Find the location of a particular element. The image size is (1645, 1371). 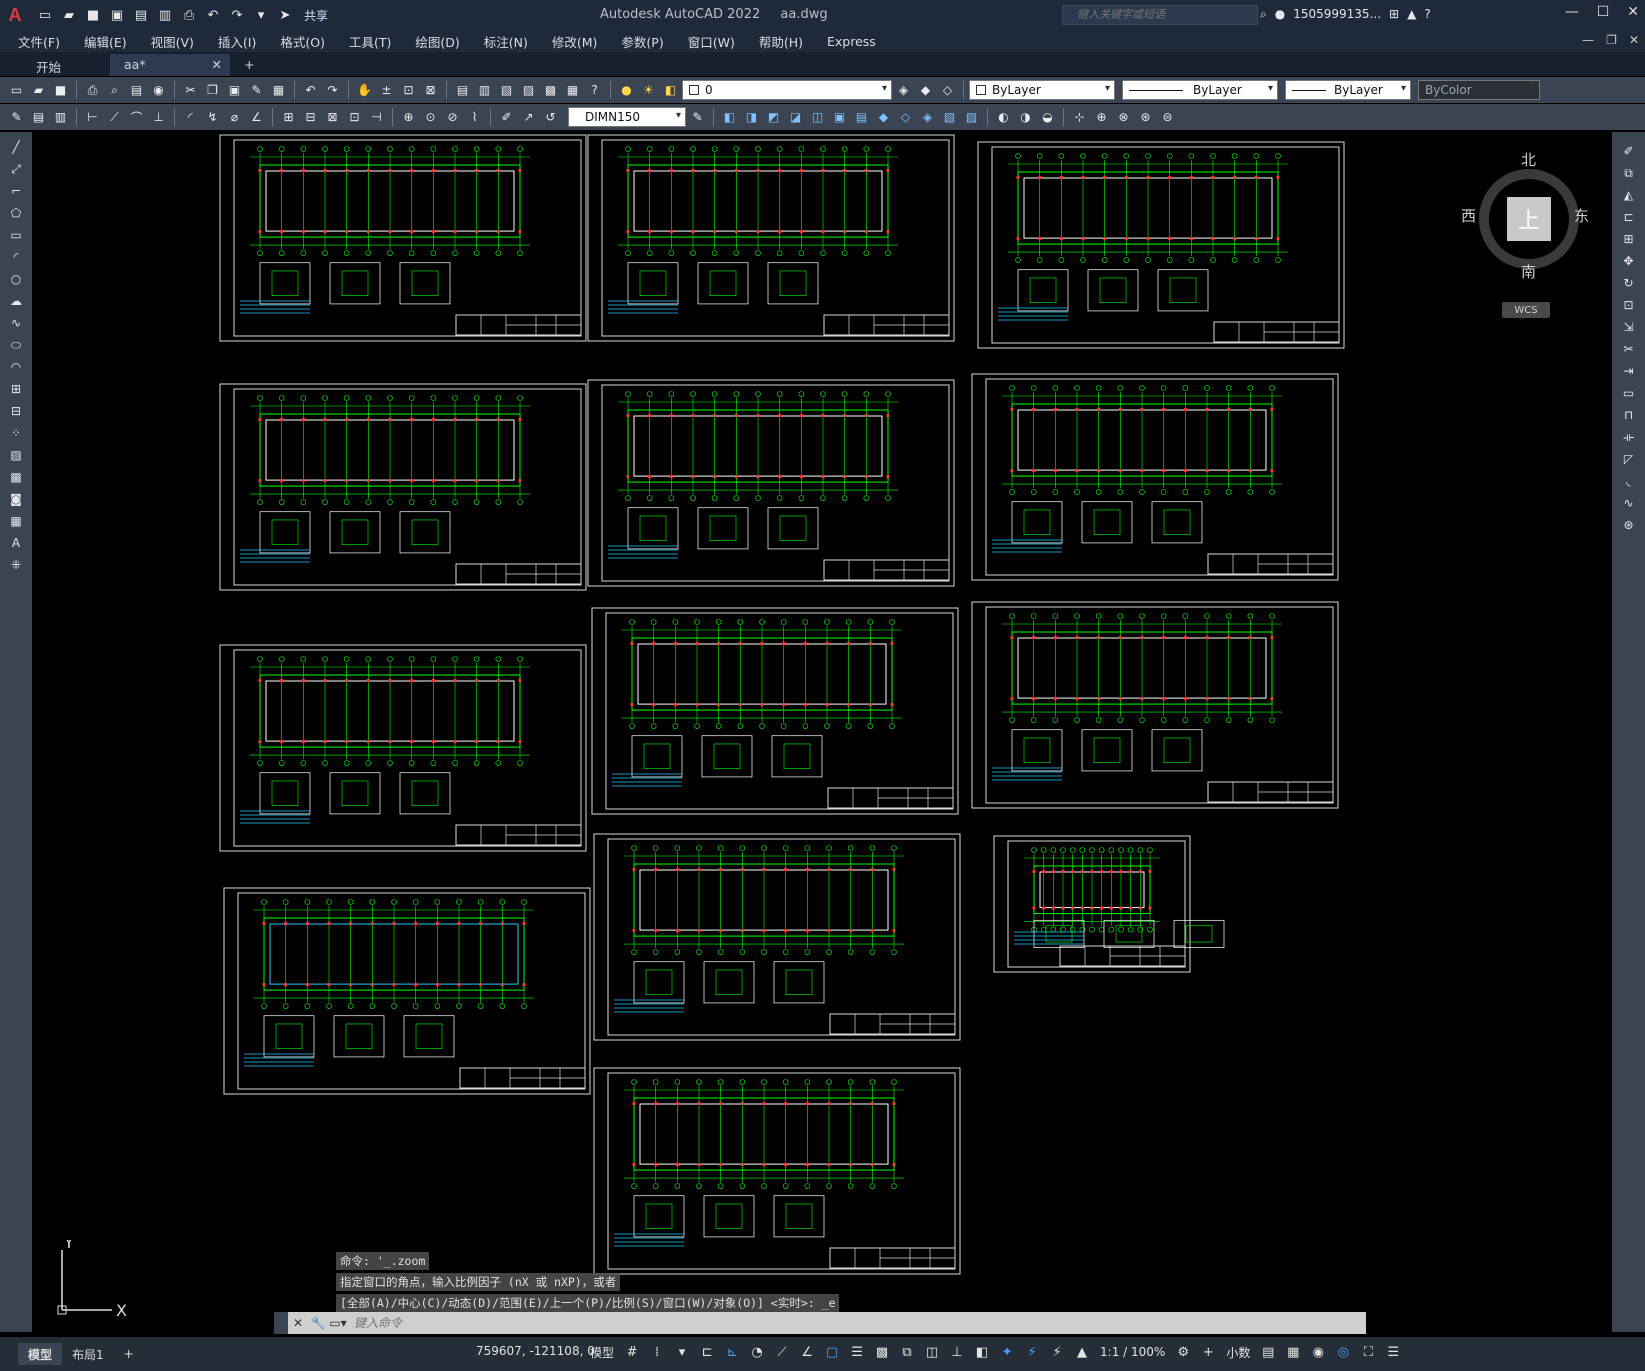

layer-lock-icon: ◧ is located at coordinates (670, 90).